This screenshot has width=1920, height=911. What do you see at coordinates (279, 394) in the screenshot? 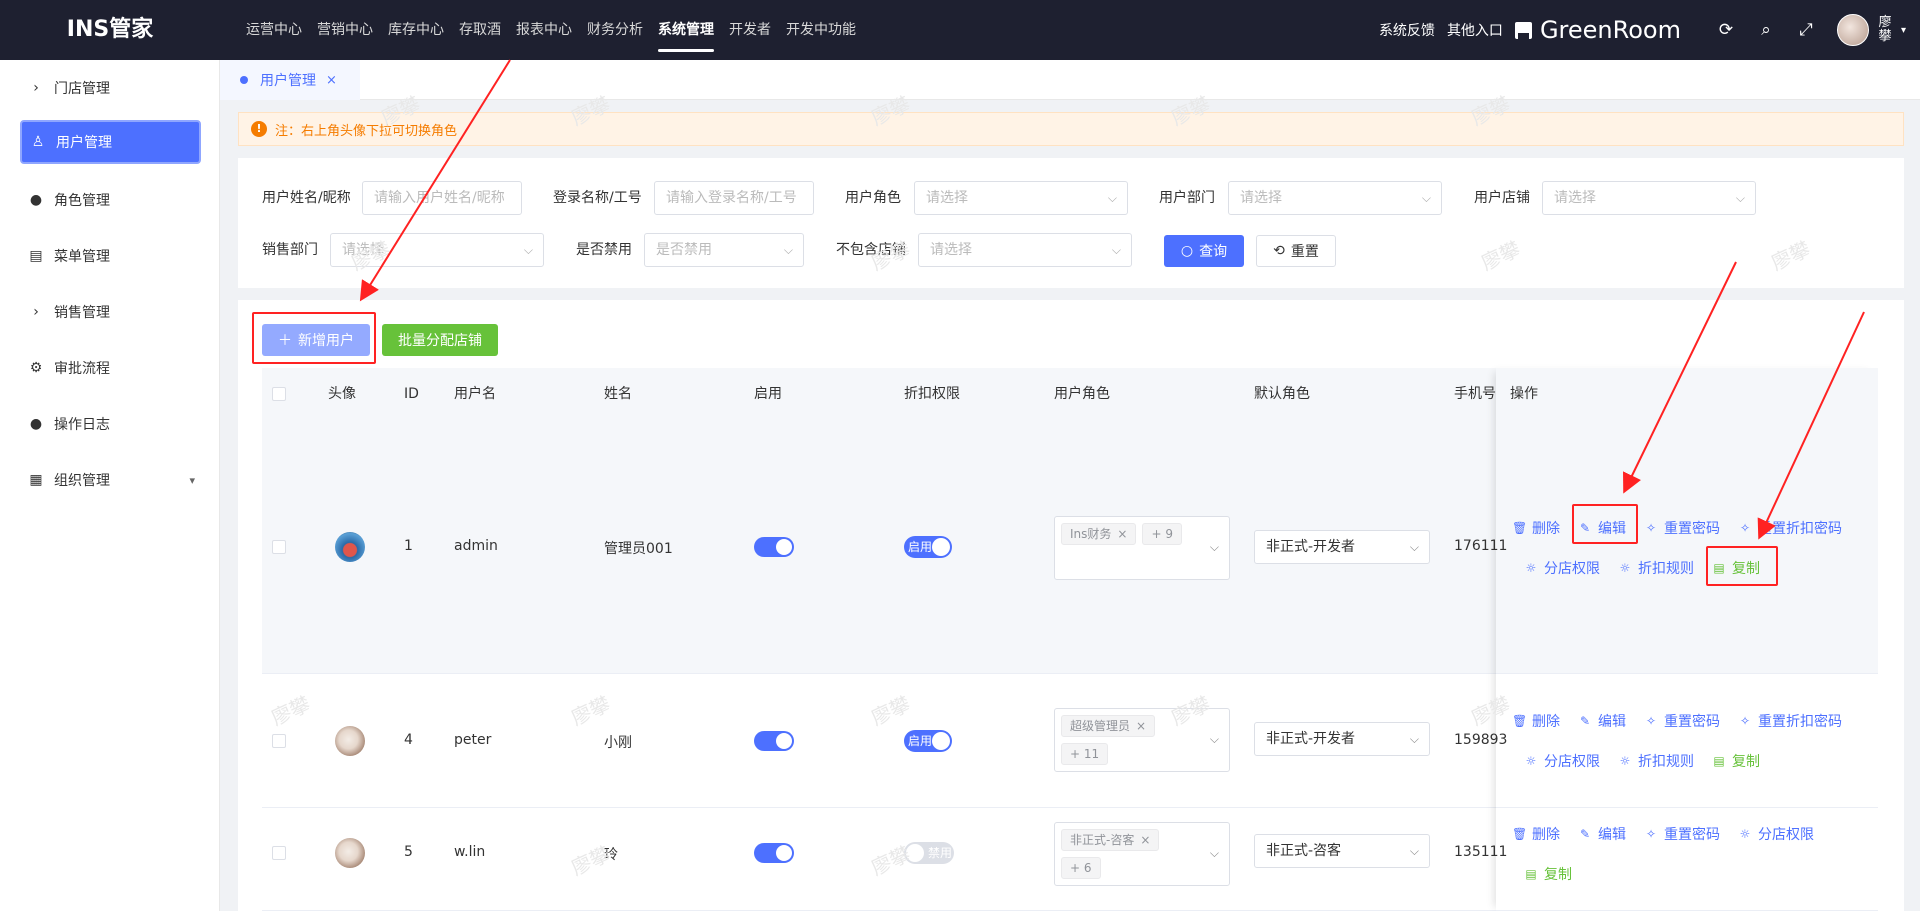
I see `select-all-checkbox` at bounding box center [279, 394].